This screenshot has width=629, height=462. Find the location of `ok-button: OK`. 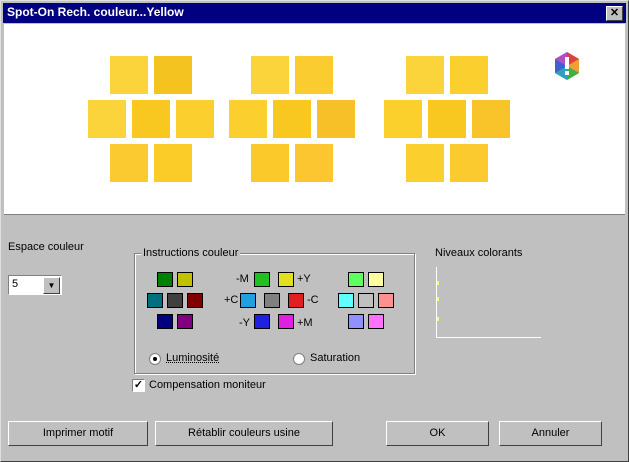

ok-button: OK is located at coordinates (437, 433).